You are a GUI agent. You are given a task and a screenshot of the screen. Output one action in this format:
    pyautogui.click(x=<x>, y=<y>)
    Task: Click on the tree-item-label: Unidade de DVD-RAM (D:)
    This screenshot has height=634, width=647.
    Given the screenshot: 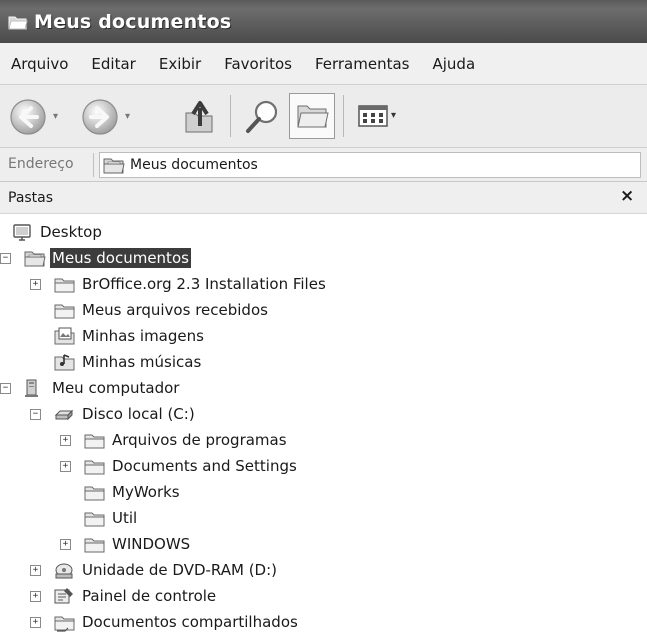 What is the action you would take?
    pyautogui.click(x=180, y=570)
    